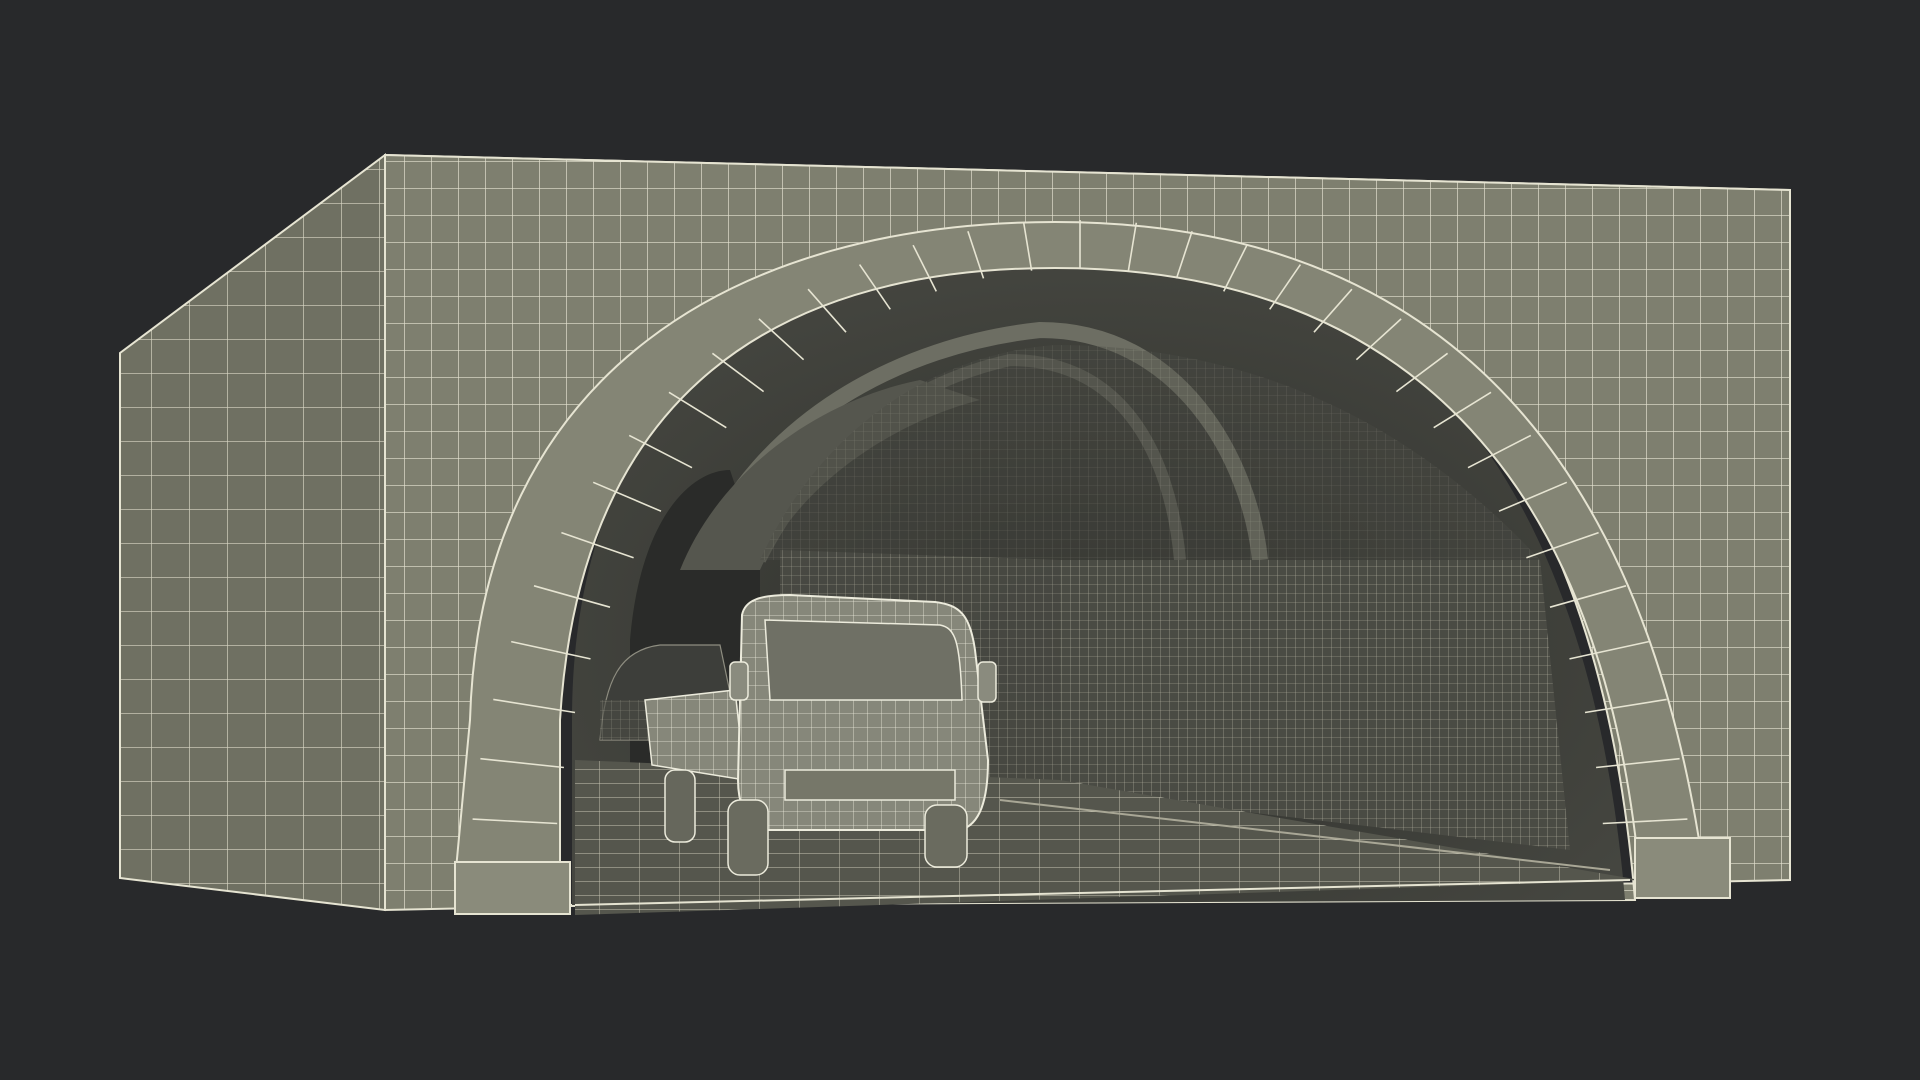  I want to click on block-side-face, so click(252, 532).